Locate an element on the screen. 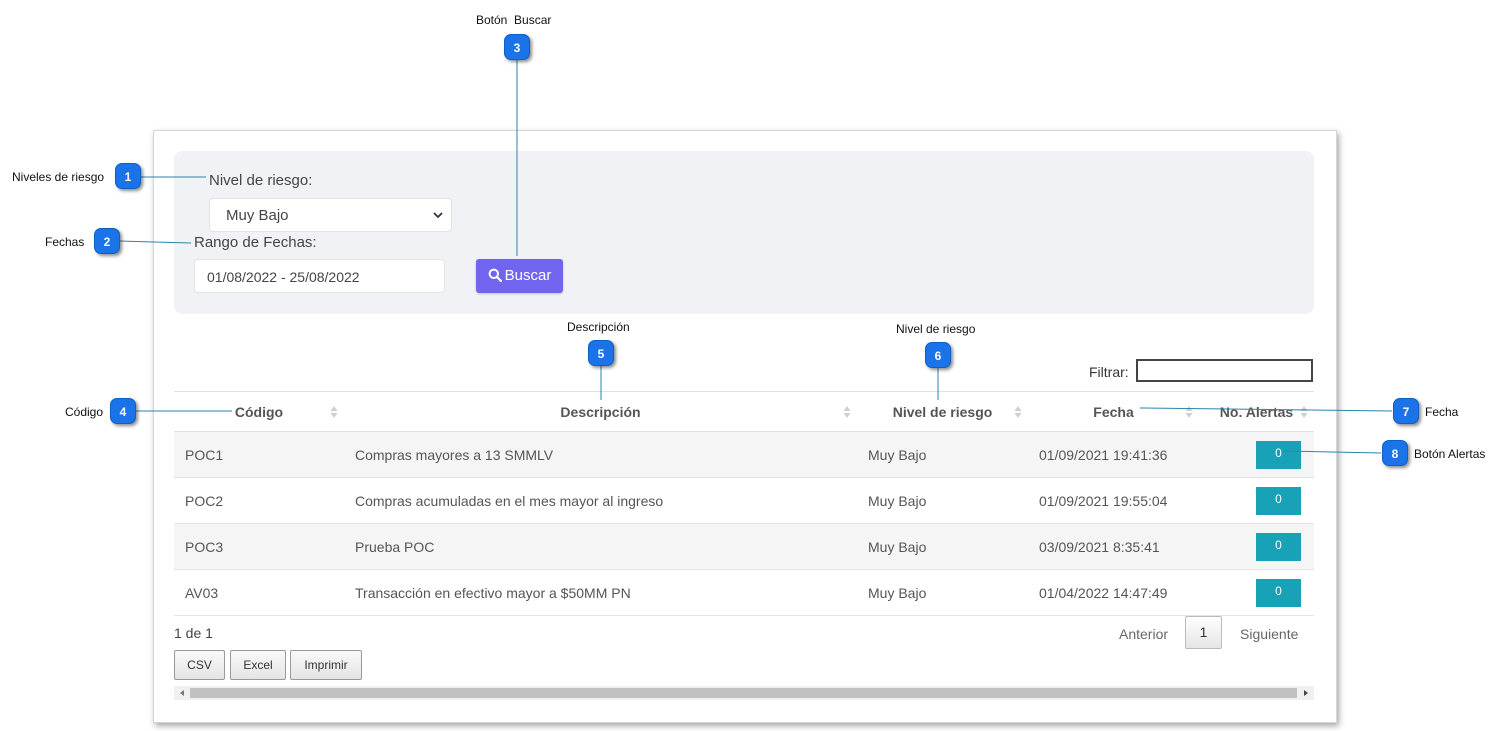  callout-badge-7: 7 is located at coordinates (1406, 411).